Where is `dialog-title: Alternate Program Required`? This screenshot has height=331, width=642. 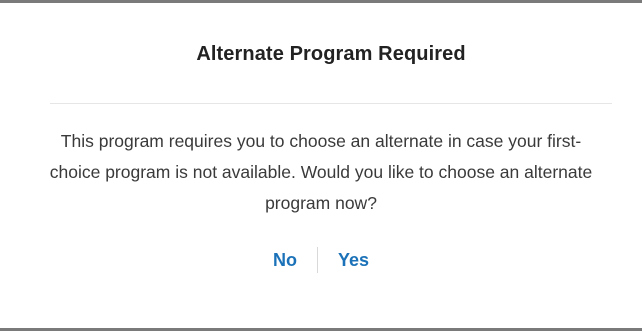 dialog-title: Alternate Program Required is located at coordinates (331, 53).